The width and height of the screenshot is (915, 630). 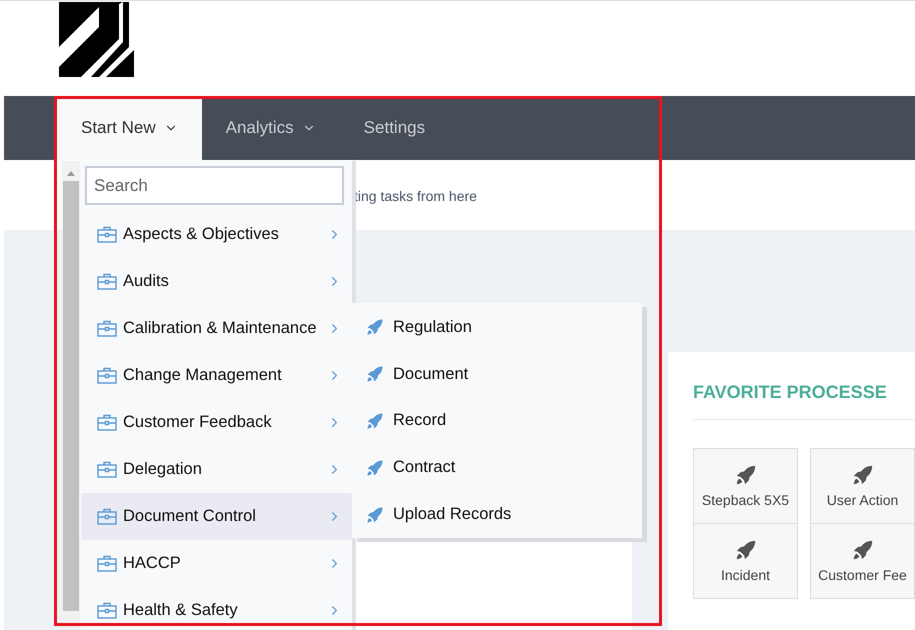 I want to click on process-tile: Incident, so click(x=745, y=561).